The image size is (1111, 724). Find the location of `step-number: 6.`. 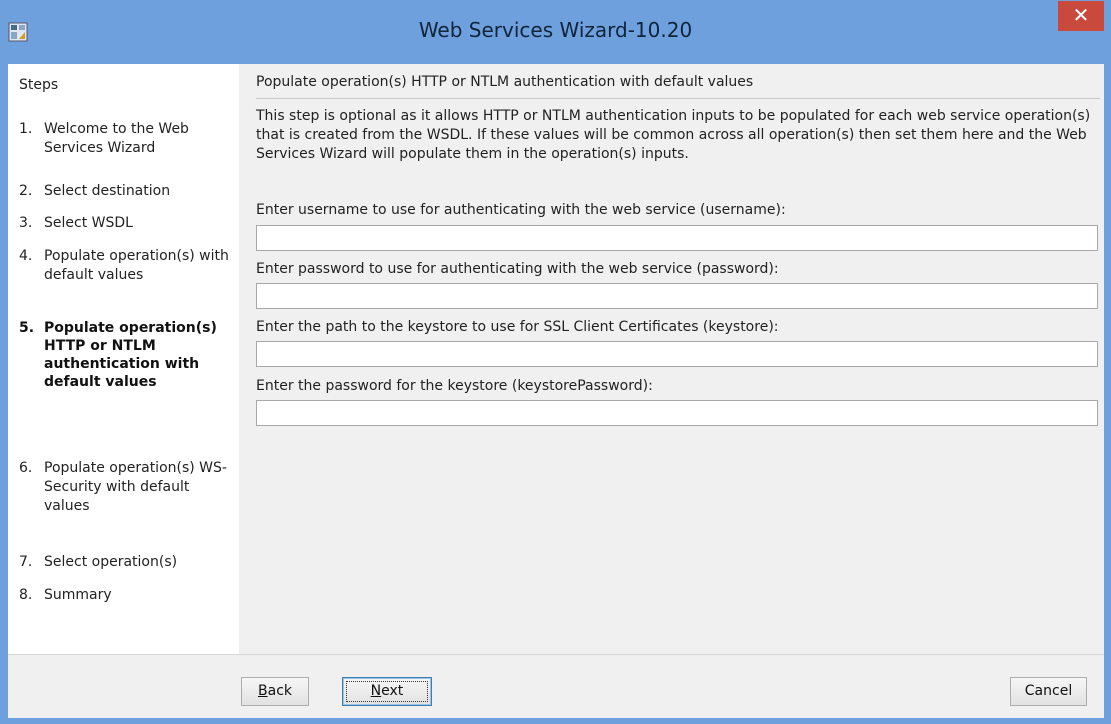

step-number: 6. is located at coordinates (26, 468).